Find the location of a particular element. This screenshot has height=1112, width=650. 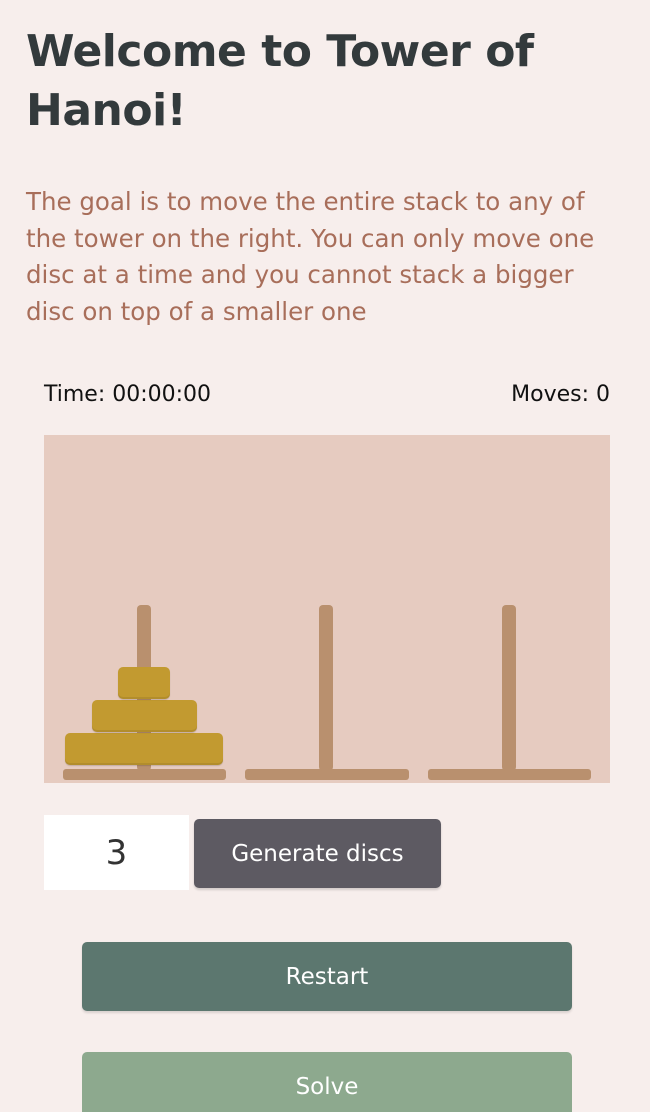

page-title: Welcome to Tower of Hanoi! is located at coordinates (280, 81).